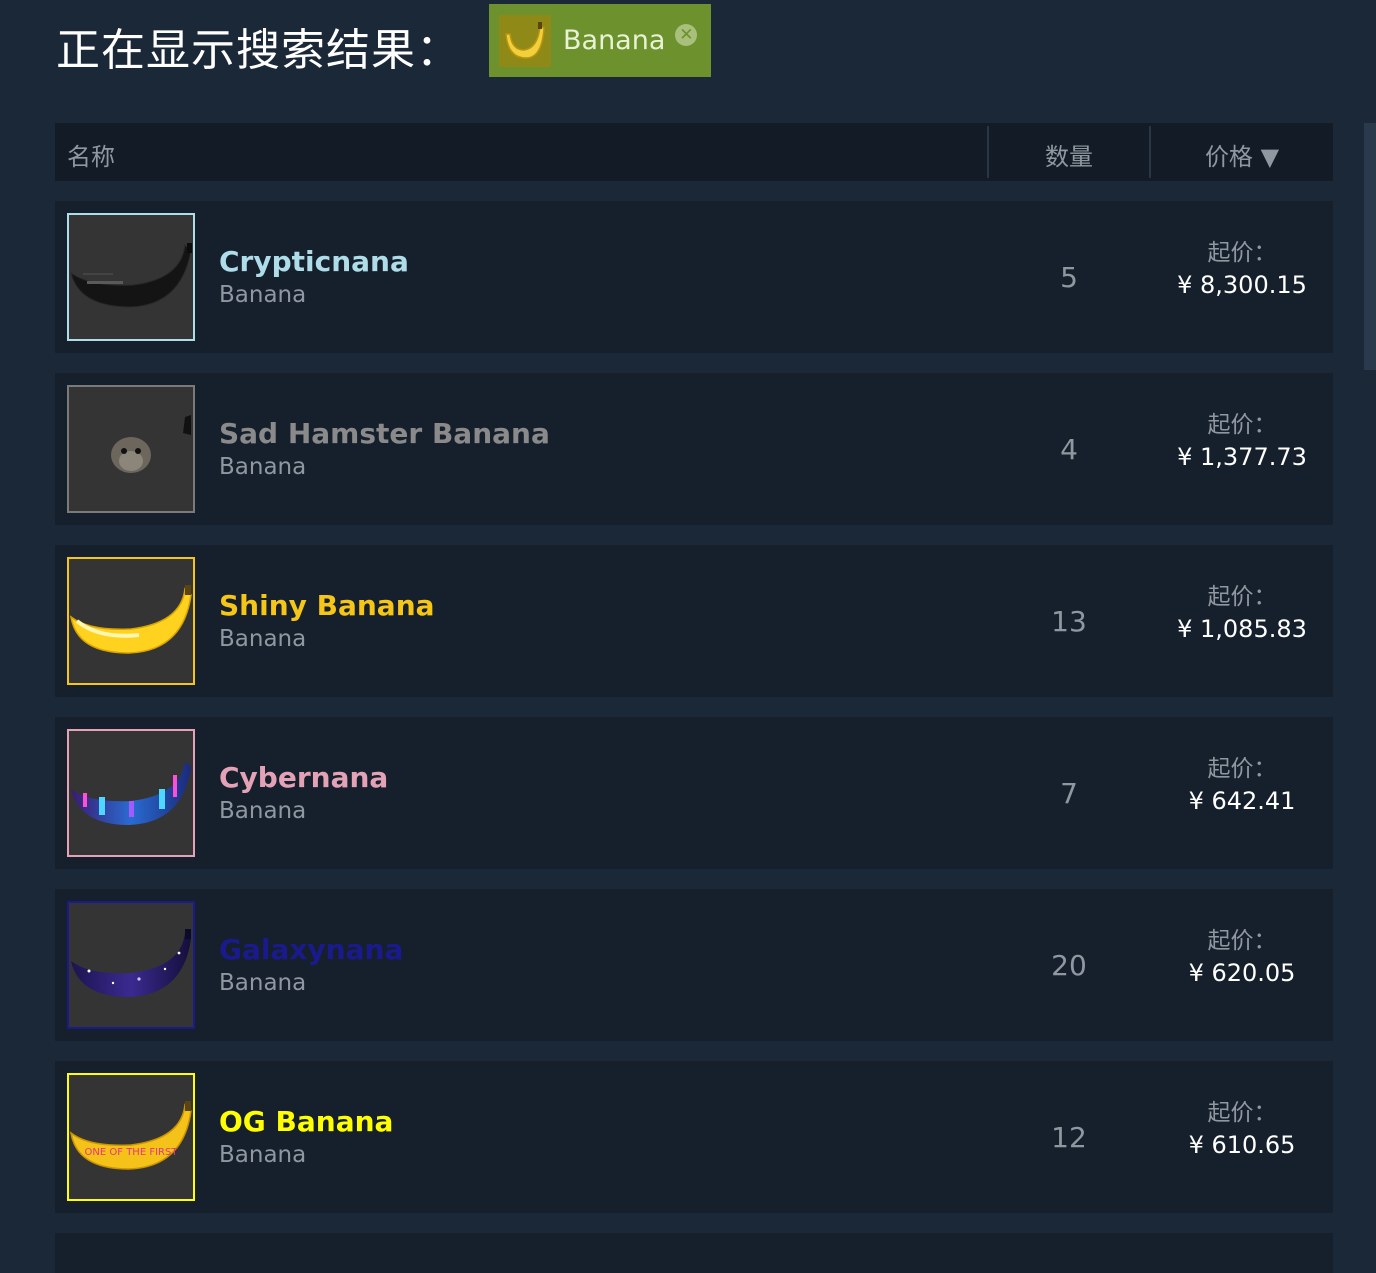 The image size is (1376, 1273). Describe the element at coordinates (303, 777) in the screenshot. I see `item-name: Cybernana` at that location.